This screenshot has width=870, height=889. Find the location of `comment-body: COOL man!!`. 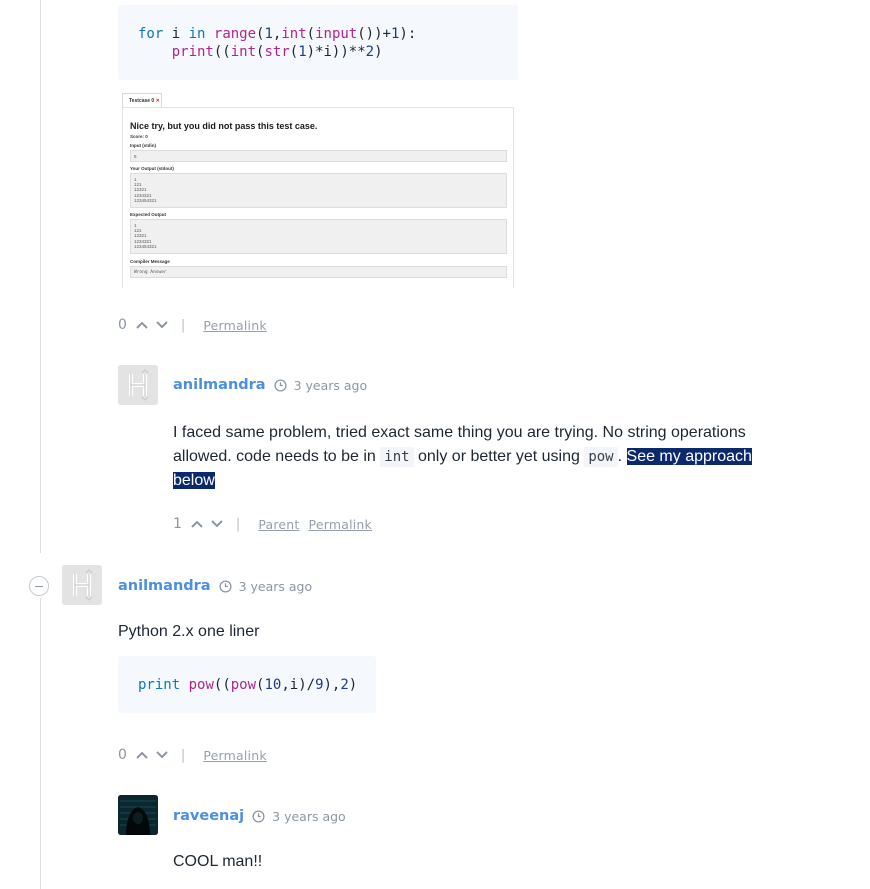

comment-body: COOL man!! is located at coordinates (218, 861).